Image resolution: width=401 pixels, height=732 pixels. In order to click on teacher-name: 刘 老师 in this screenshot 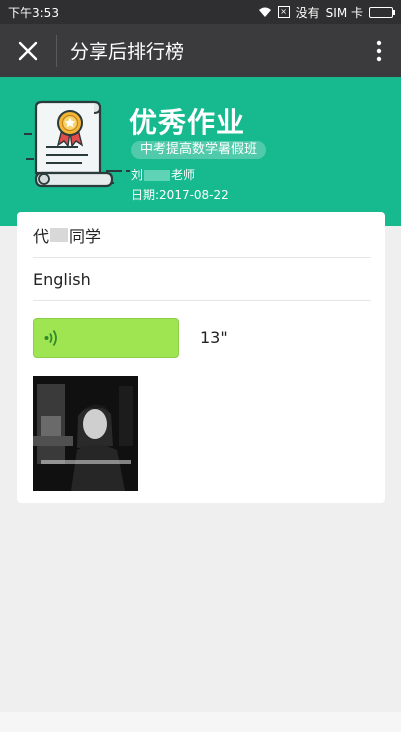, I will do `click(163, 174)`.